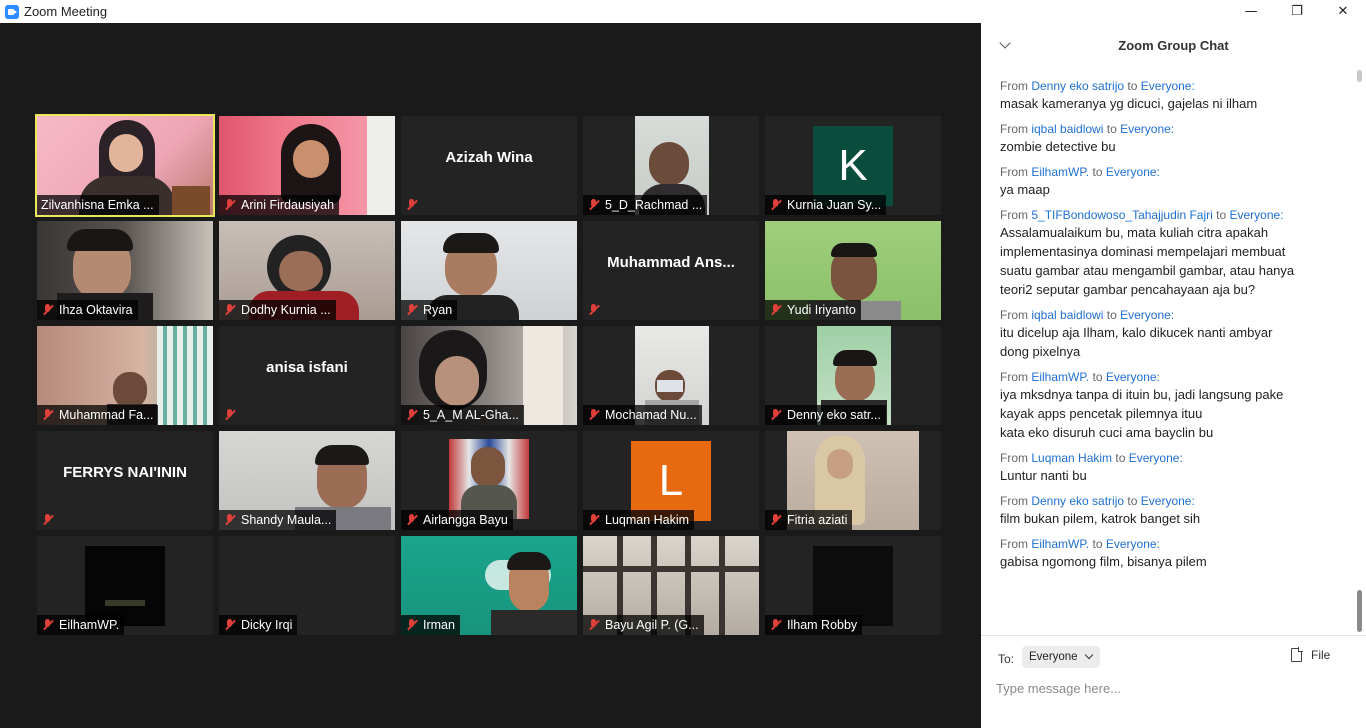 The width and height of the screenshot is (1366, 728). I want to click on participant-display-name: anisa isfani, so click(307, 367).